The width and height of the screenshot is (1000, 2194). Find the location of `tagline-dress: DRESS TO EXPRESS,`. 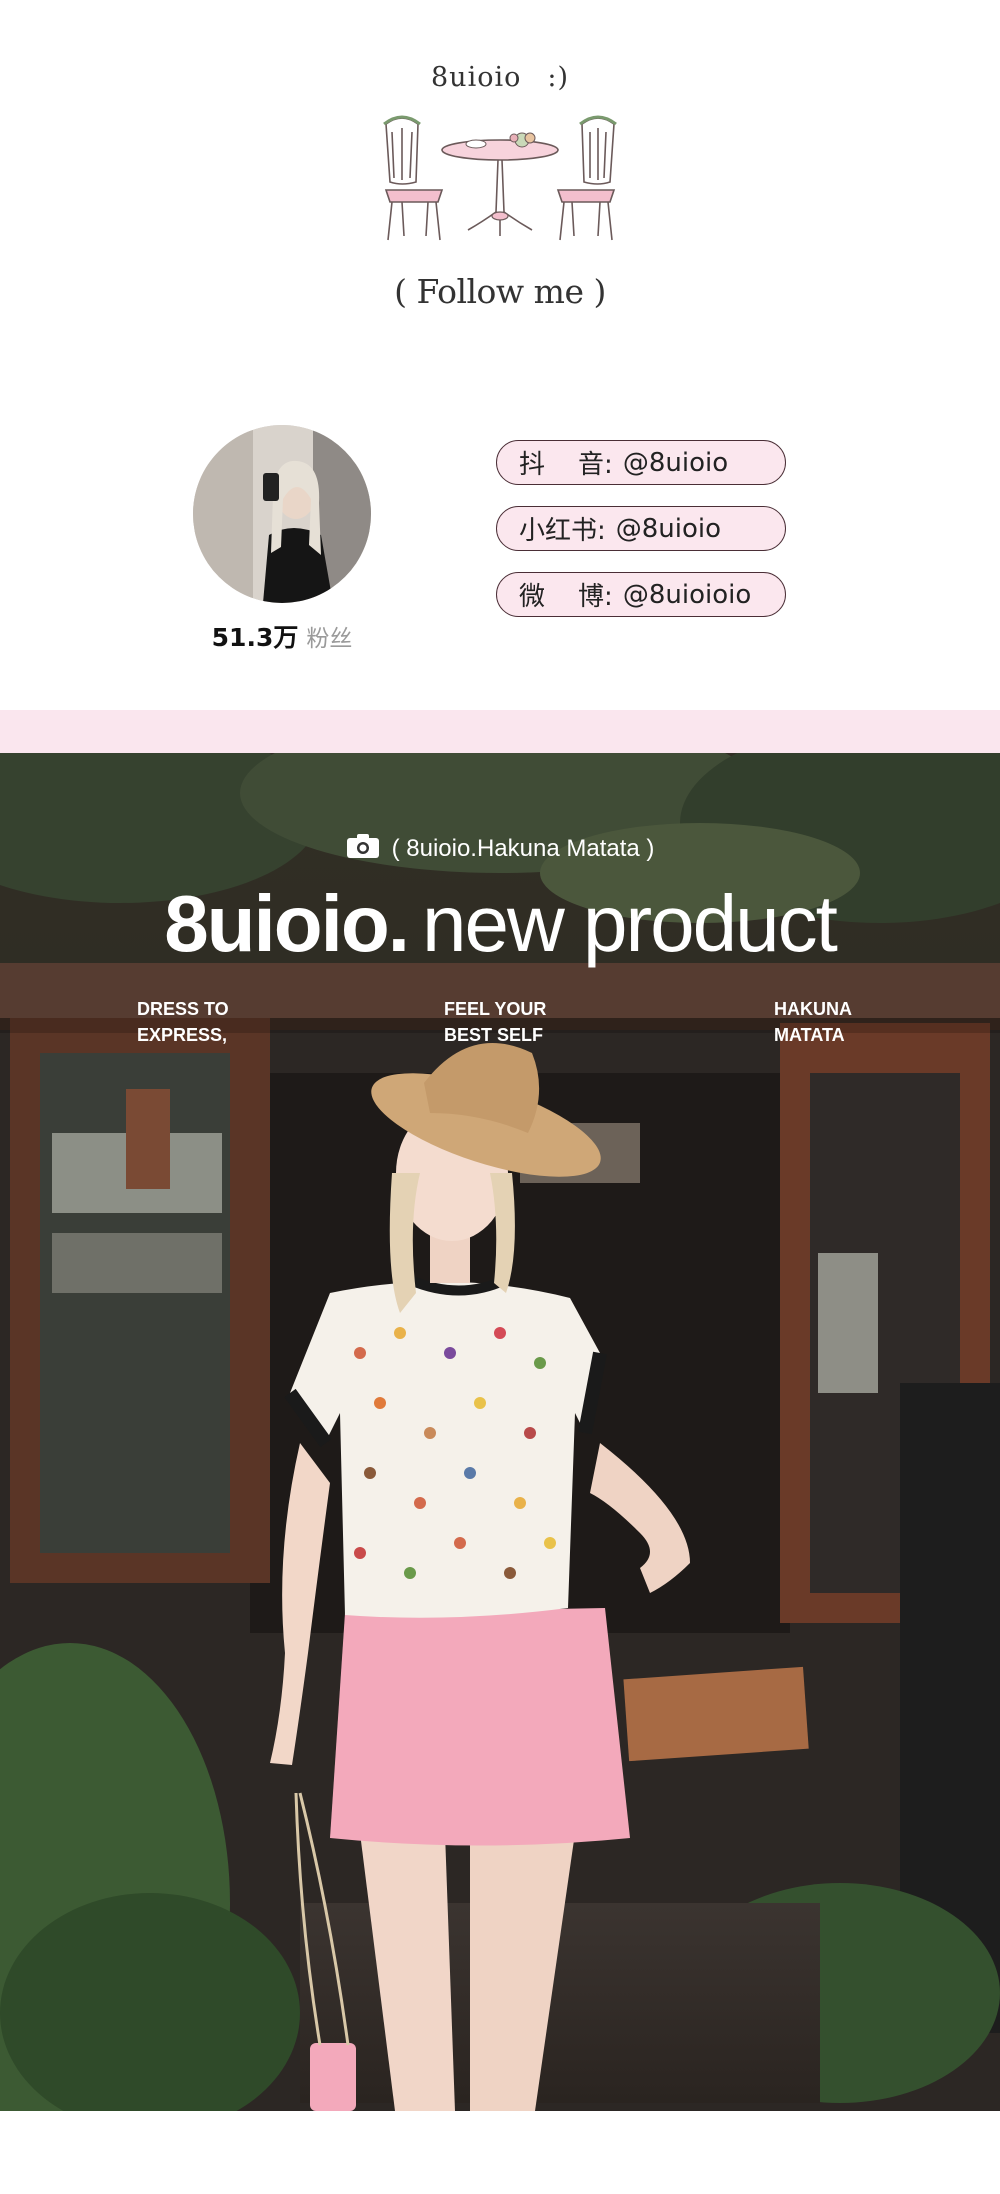

tagline-dress: DRESS TO EXPRESS, is located at coordinates (183, 1022).